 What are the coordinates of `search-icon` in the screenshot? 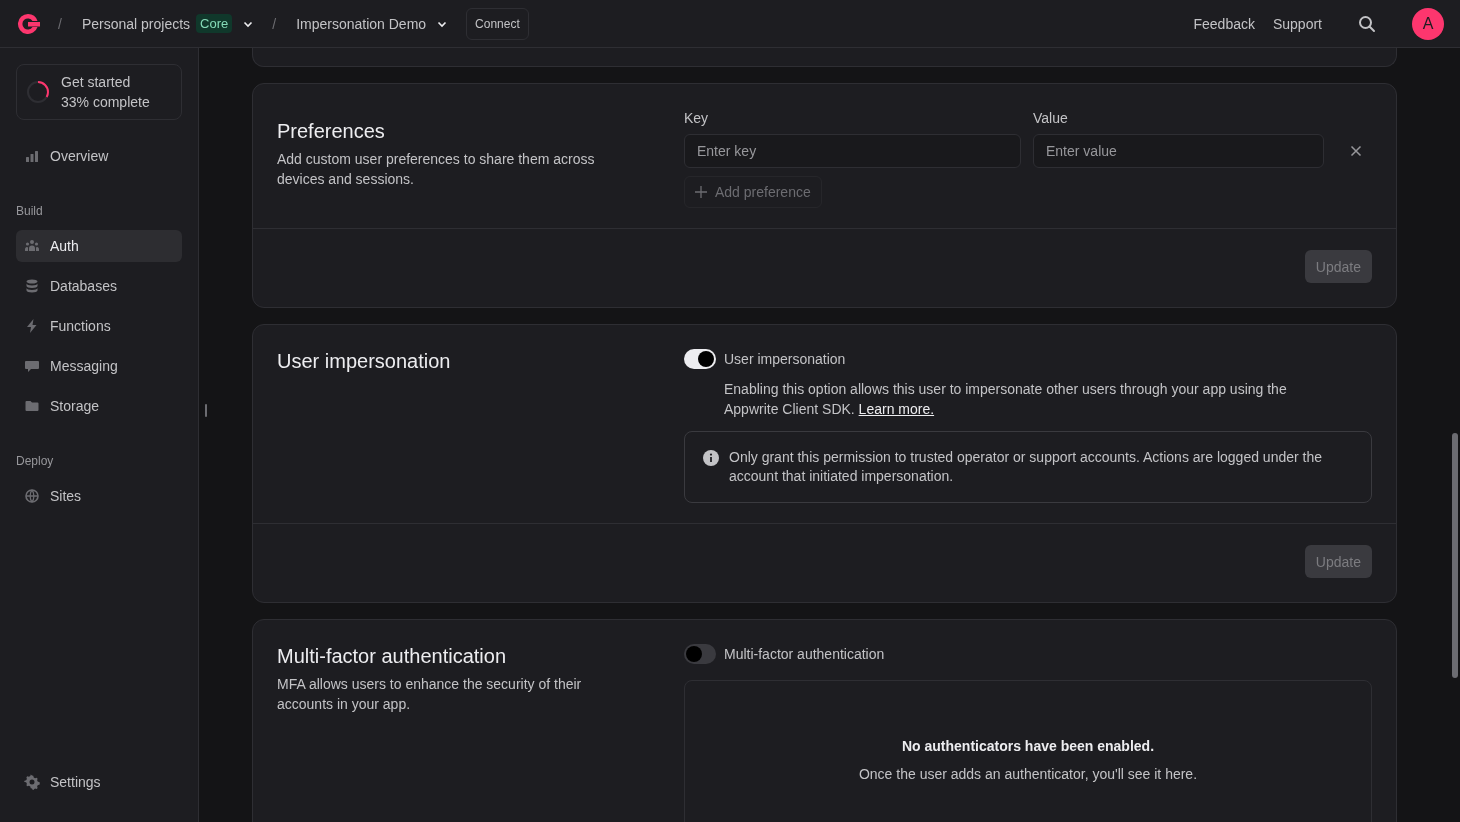 It's located at (1367, 23).